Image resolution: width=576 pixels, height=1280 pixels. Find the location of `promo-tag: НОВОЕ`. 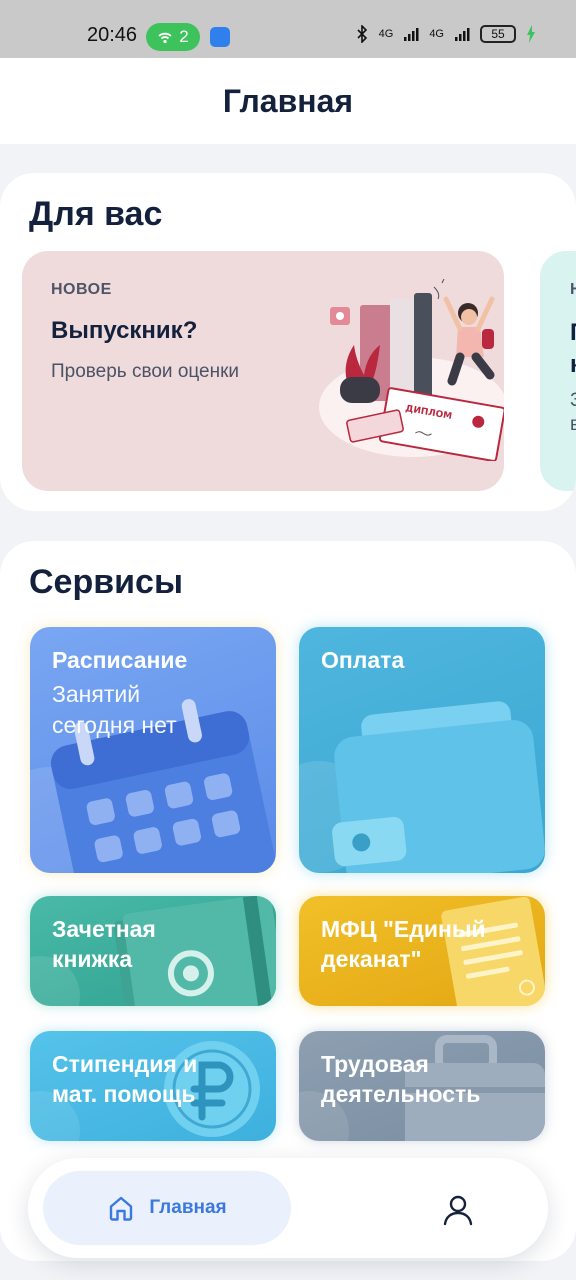

promo-tag: НОВОЕ is located at coordinates (81, 289).